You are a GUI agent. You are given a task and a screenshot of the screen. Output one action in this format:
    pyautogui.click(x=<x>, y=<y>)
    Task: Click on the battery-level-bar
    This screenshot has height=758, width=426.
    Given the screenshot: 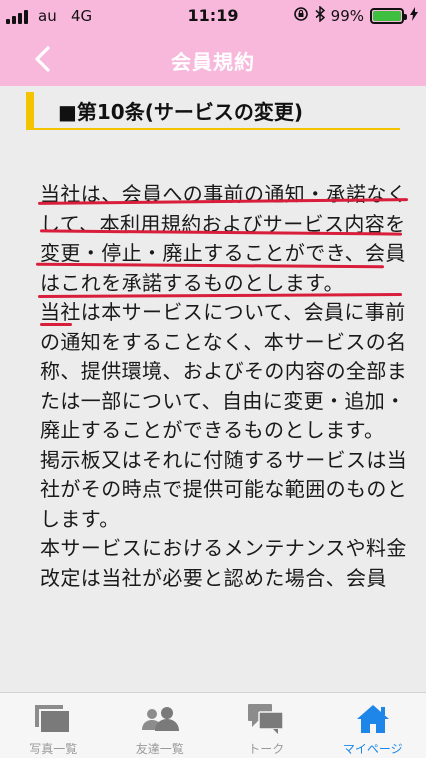 What is the action you would take?
    pyautogui.click(x=387, y=16)
    